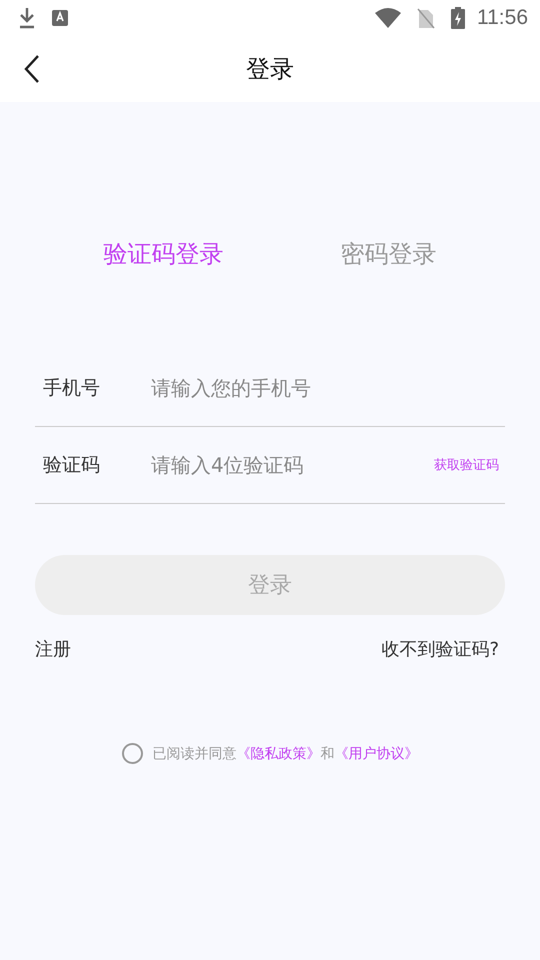 This screenshot has width=540, height=960. What do you see at coordinates (278, 754) in the screenshot?
I see `agreement-link: 《隐私政策》` at bounding box center [278, 754].